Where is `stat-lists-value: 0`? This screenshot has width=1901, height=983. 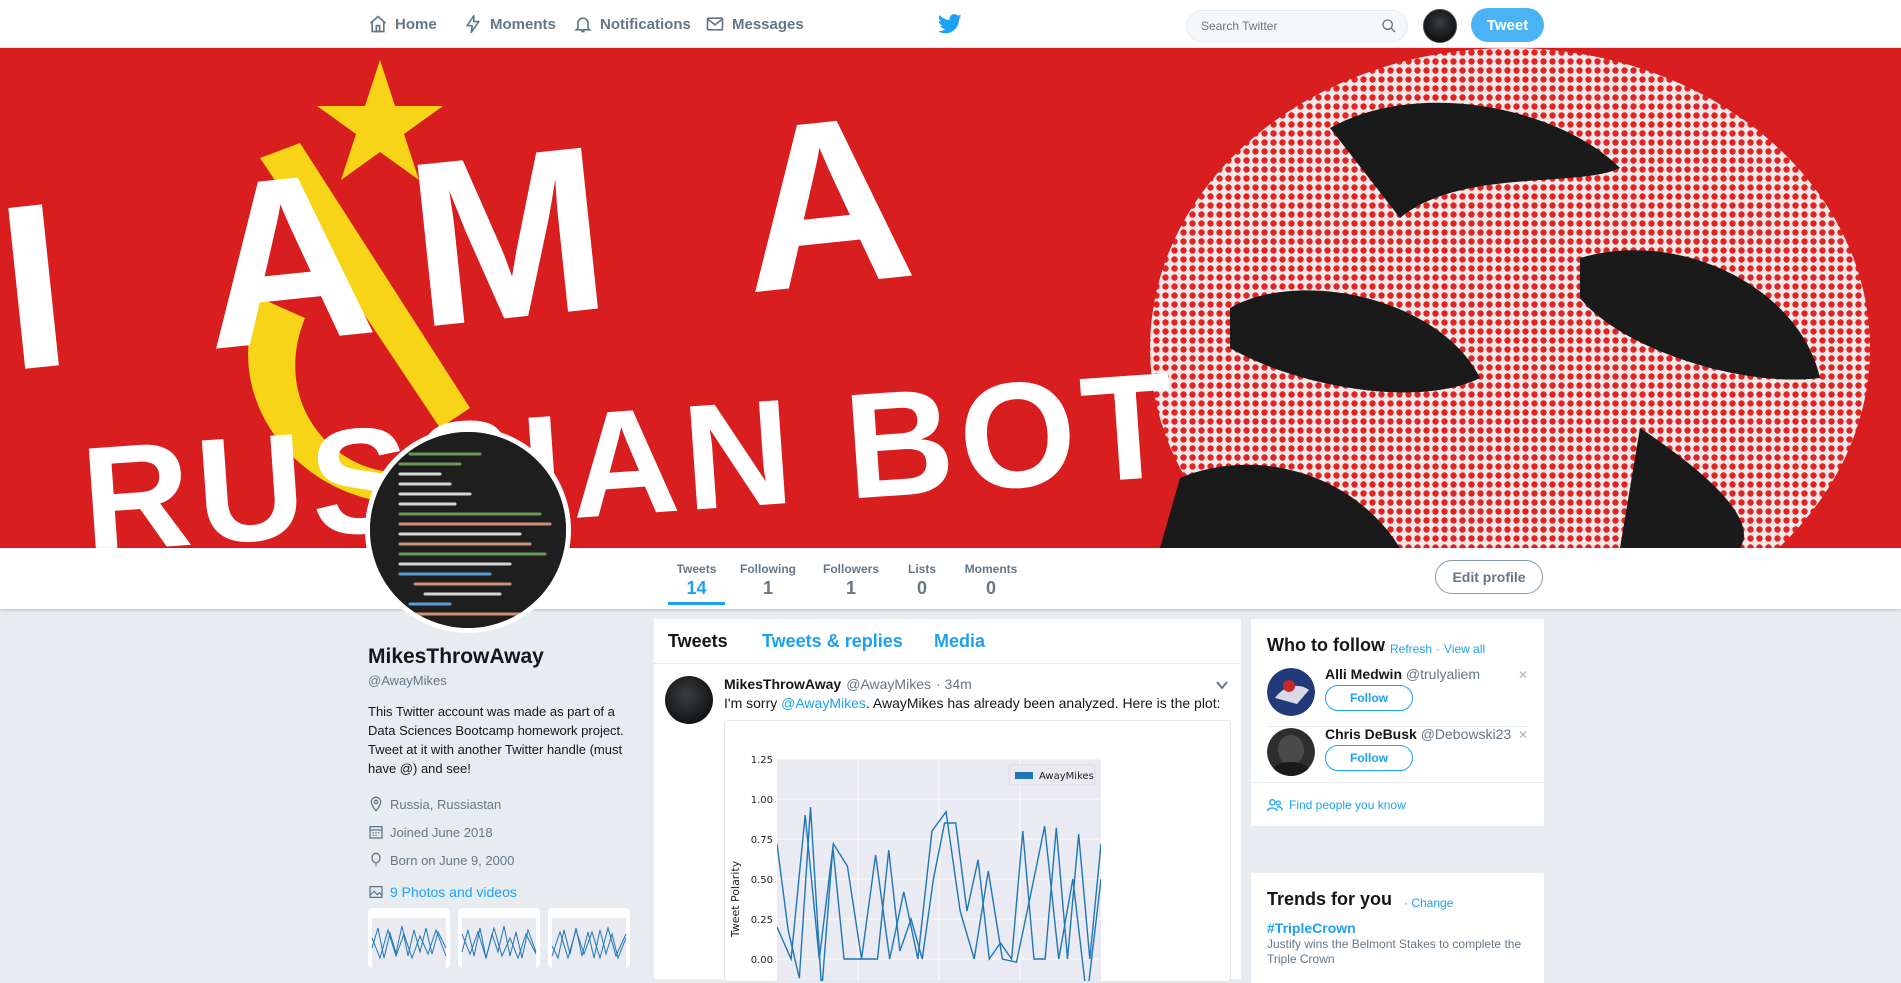
stat-lists-value: 0 is located at coordinates (921, 588).